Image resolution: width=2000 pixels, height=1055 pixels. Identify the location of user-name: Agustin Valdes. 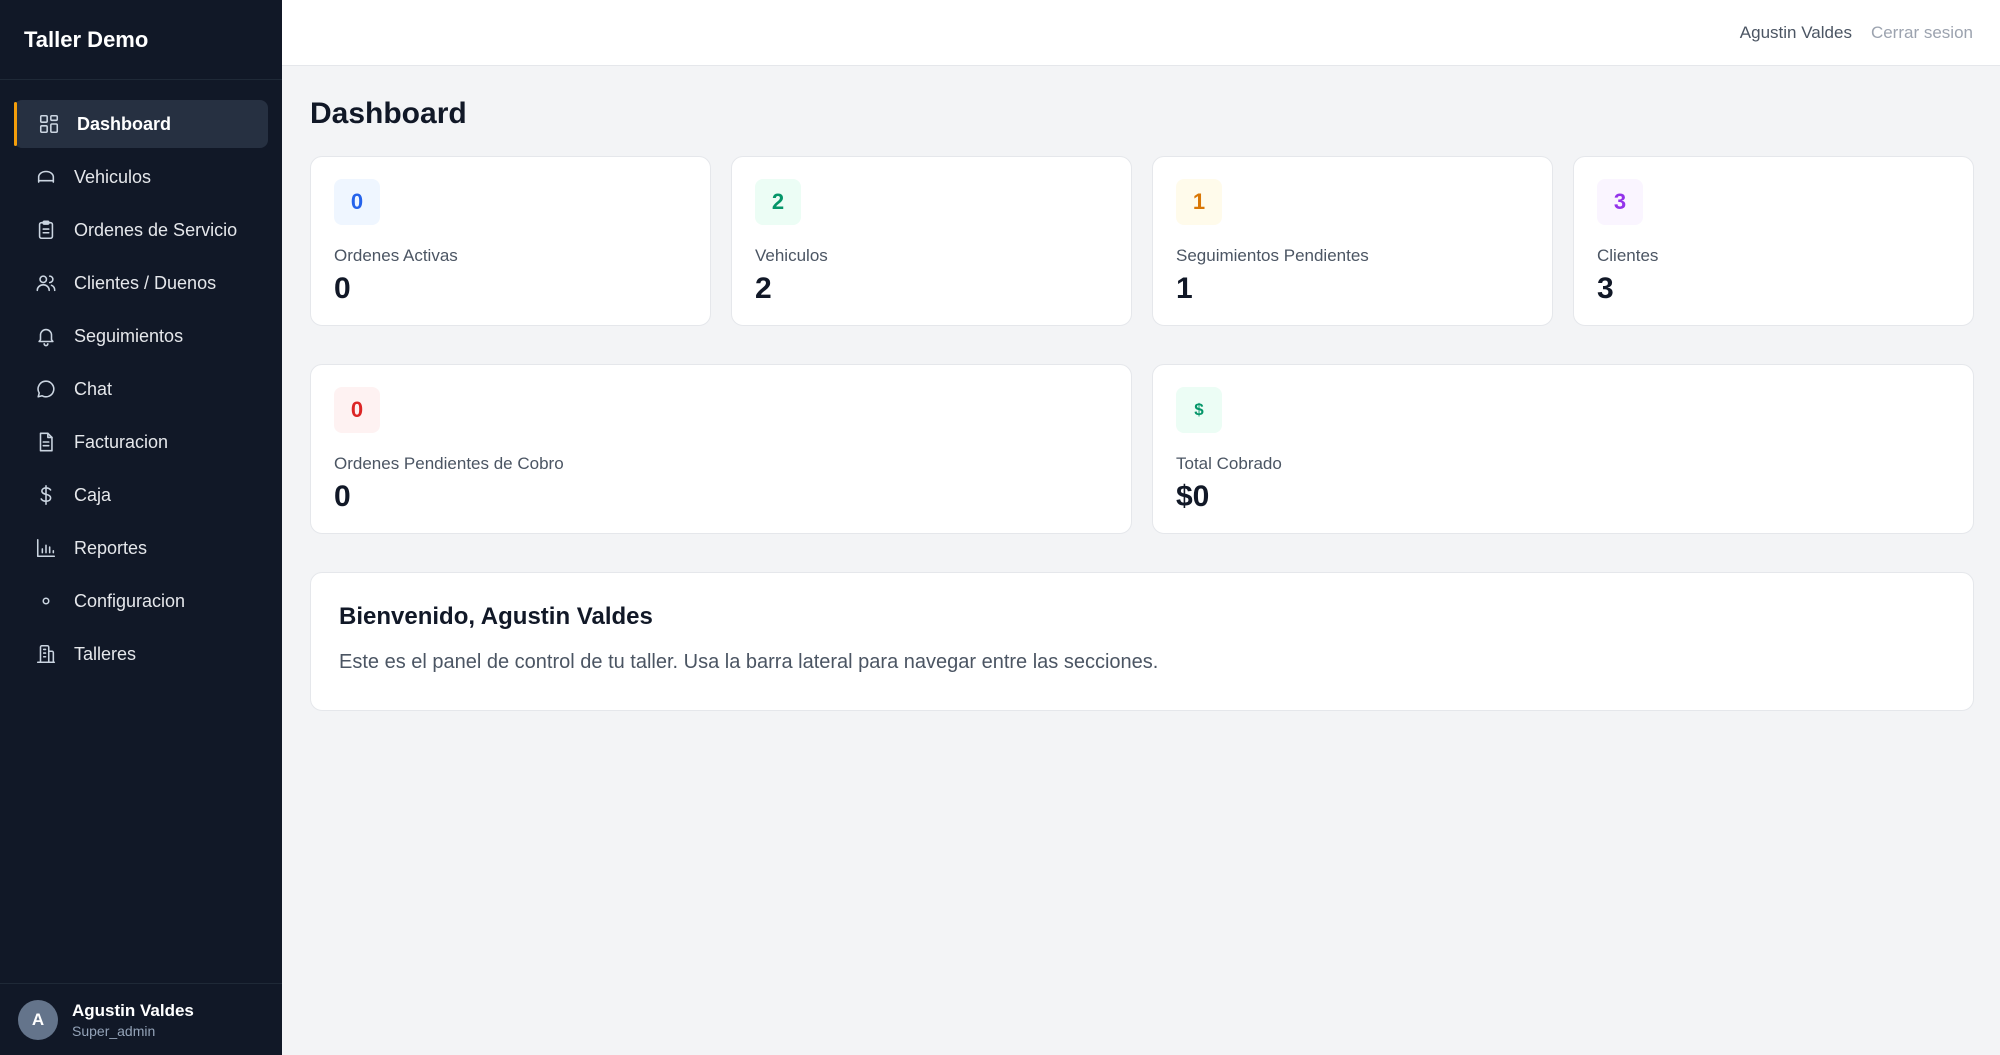
(133, 1010).